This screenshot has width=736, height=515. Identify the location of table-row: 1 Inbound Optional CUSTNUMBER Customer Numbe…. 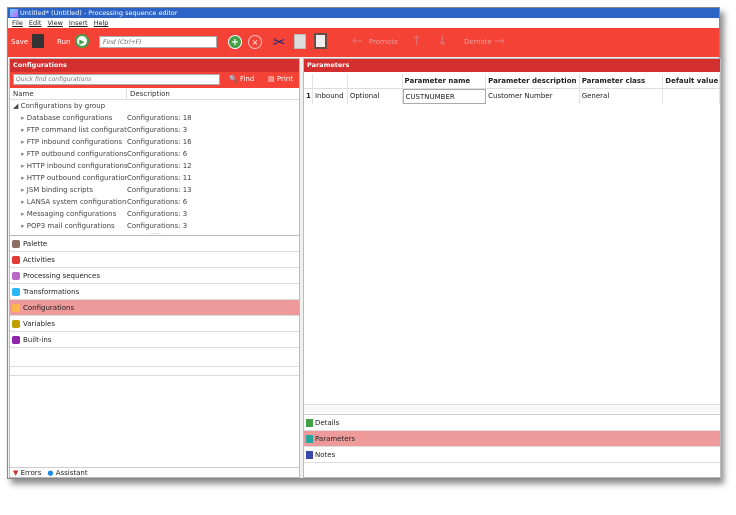
(512, 96).